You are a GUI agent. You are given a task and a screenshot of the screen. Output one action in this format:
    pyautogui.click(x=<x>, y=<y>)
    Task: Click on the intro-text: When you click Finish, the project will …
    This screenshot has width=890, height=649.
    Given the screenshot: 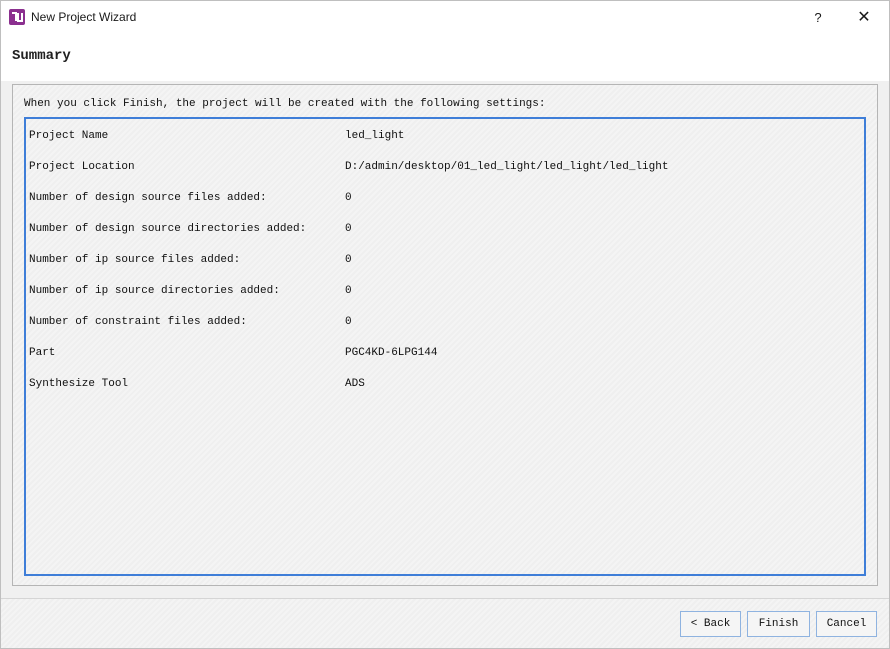 What is the action you would take?
    pyautogui.click(x=285, y=104)
    